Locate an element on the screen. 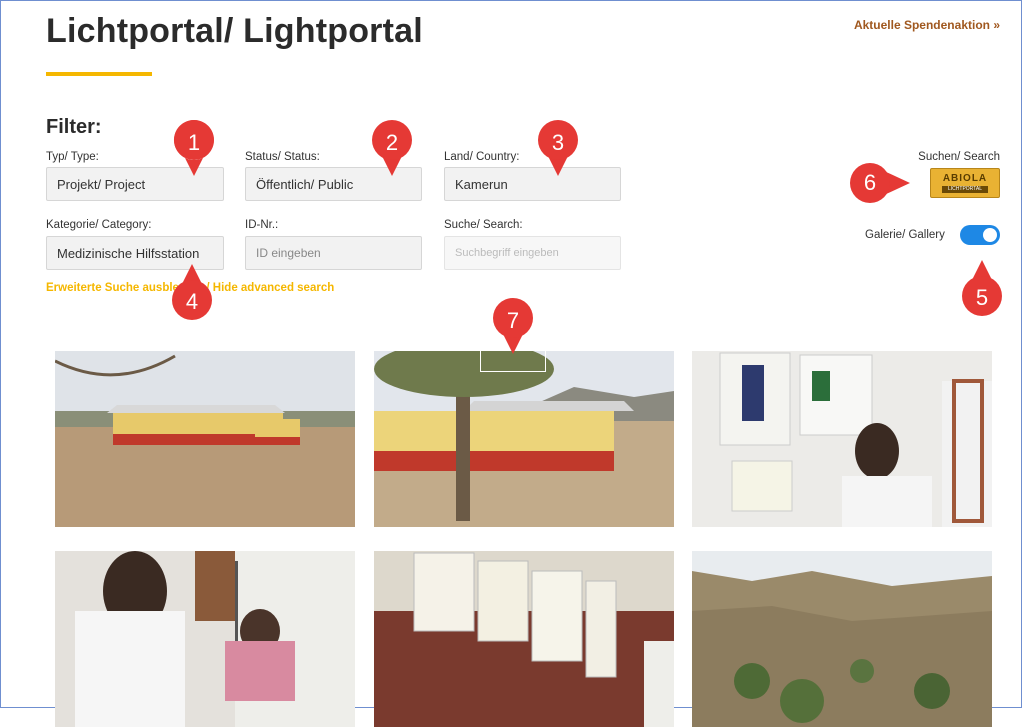 This screenshot has height=727, width=1024. annotation-marker-7: 7 is located at coordinates (513, 326).